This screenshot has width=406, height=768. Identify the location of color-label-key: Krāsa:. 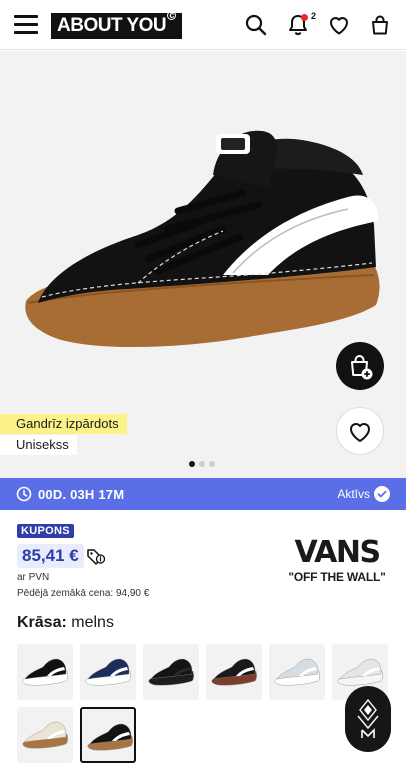
(42, 622).